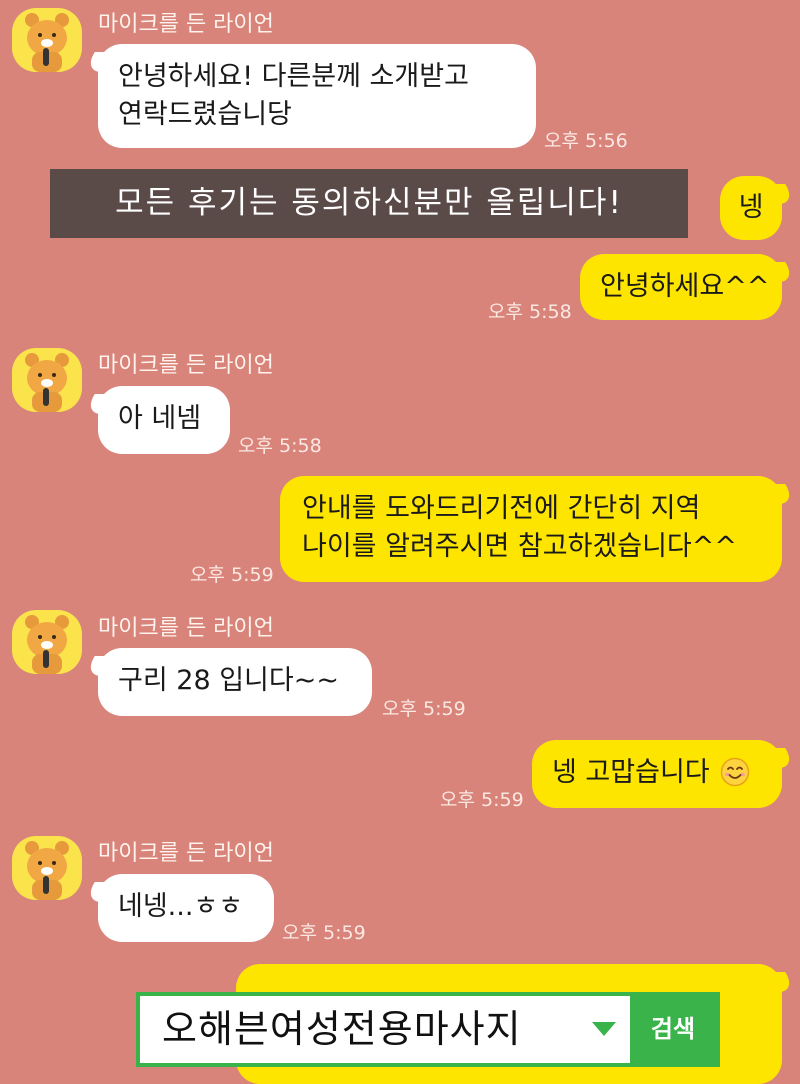  I want to click on message-bubble-mine: 넹, so click(751, 208).